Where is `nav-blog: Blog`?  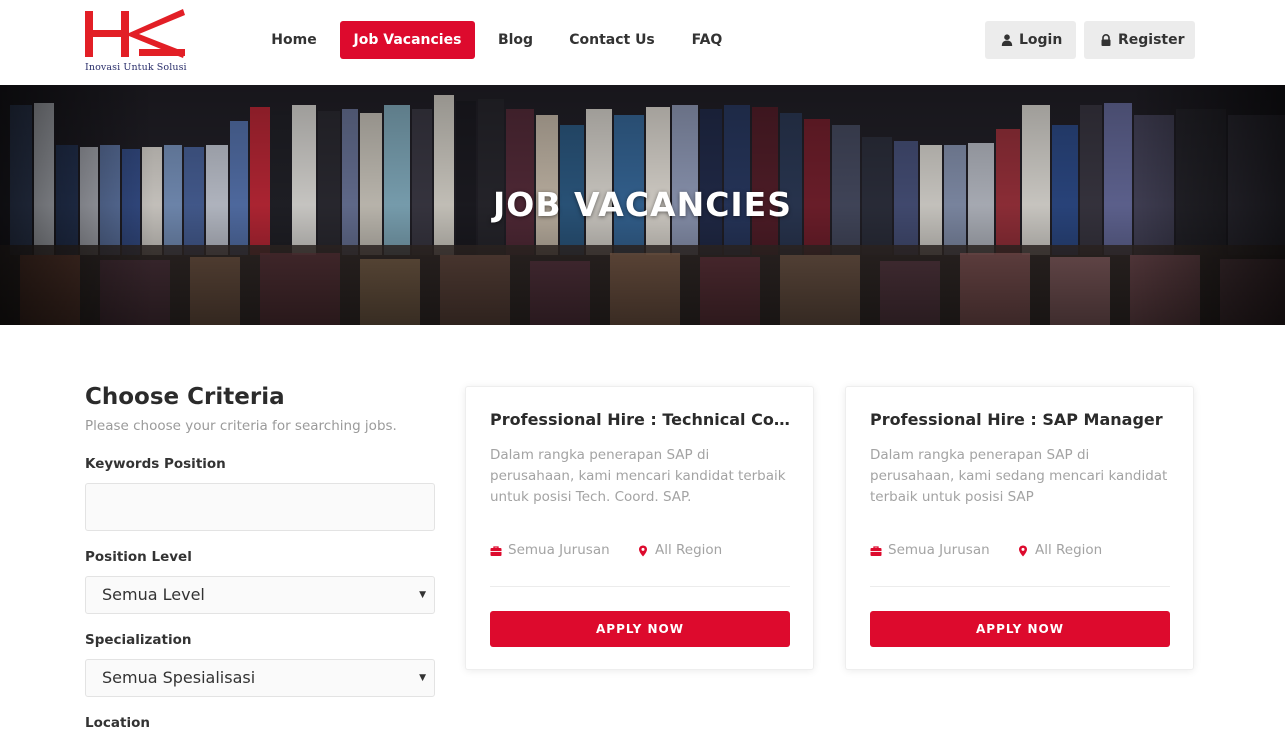
nav-blog: Blog is located at coordinates (515, 40).